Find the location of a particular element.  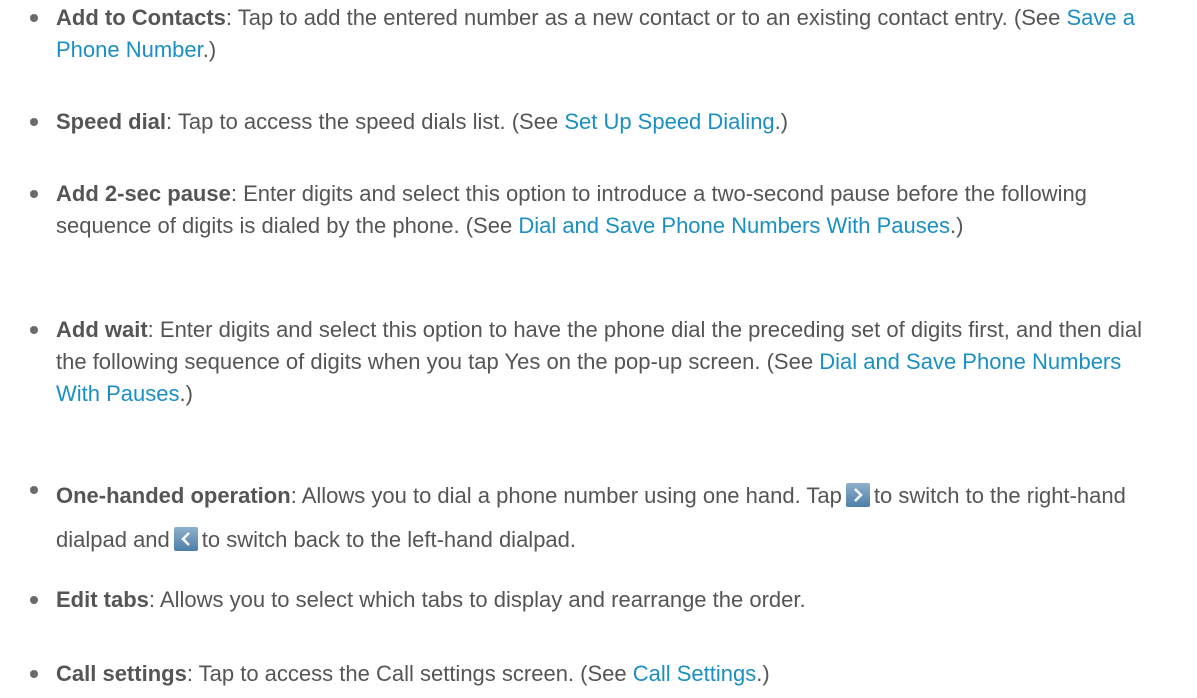

link-dial-and-save-with-pauses: Dial and Save Phone Numbers With Pauses is located at coordinates (734, 225).